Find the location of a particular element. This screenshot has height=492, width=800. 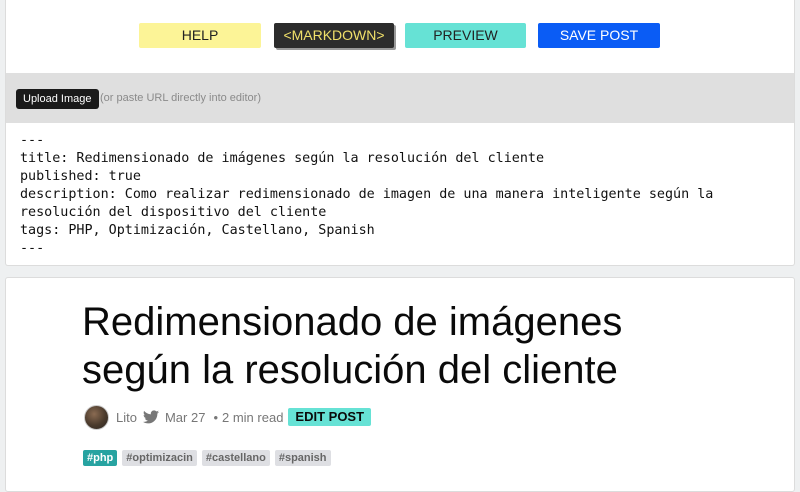

twitter-icon is located at coordinates (150, 417).